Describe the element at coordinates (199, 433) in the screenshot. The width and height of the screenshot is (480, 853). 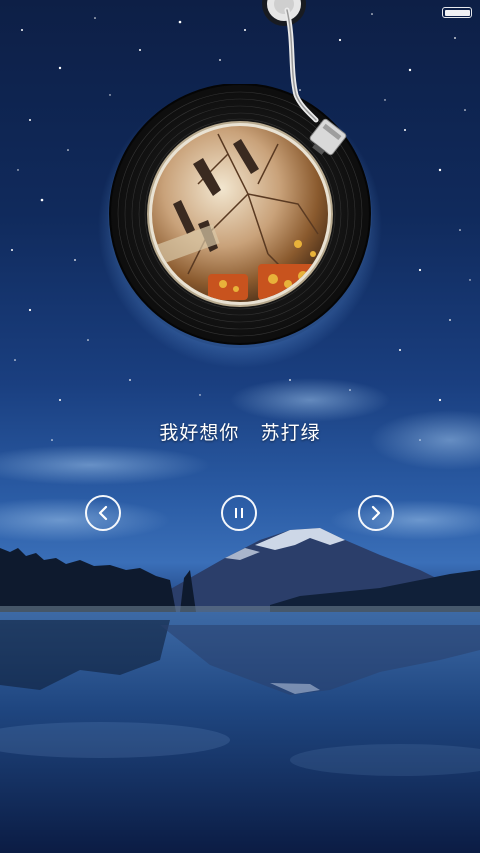
I see `song-title: 我好想你` at that location.